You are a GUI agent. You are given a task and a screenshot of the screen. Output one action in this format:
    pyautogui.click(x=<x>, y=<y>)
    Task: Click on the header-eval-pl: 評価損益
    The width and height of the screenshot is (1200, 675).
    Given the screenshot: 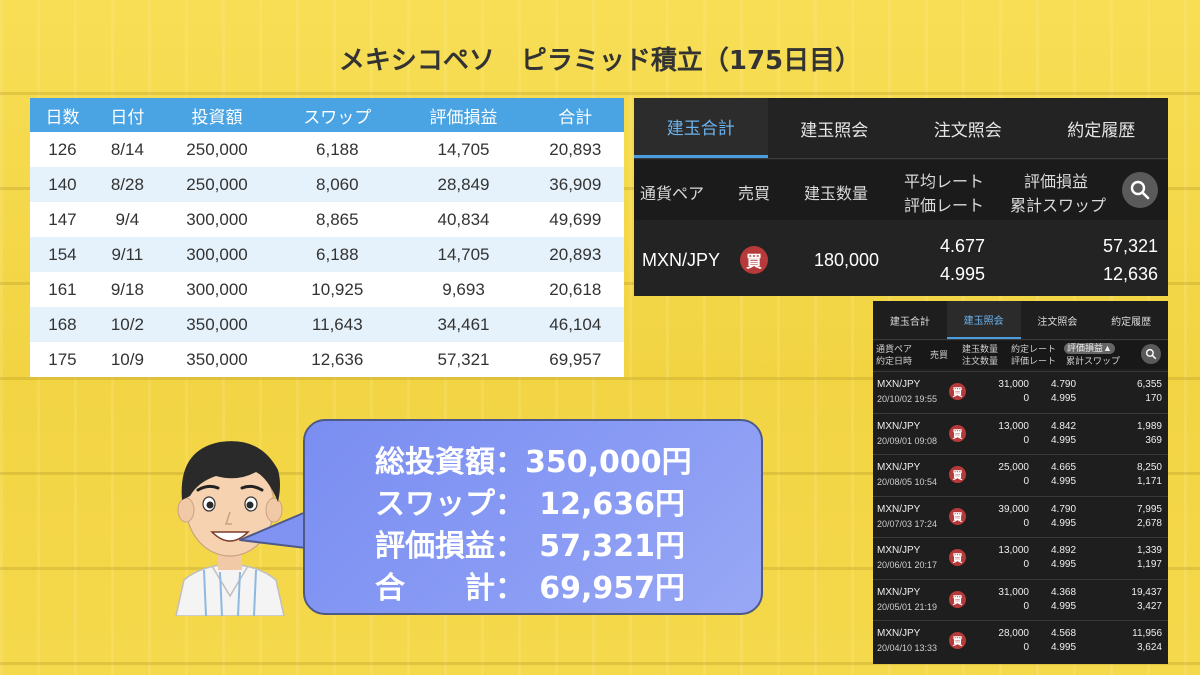 What is the action you would take?
    pyautogui.click(x=1056, y=182)
    